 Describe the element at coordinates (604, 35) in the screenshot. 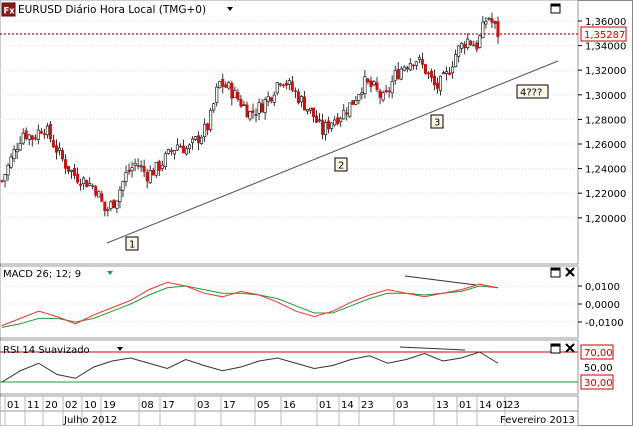

I see `current-price-label: 1,35287` at that location.